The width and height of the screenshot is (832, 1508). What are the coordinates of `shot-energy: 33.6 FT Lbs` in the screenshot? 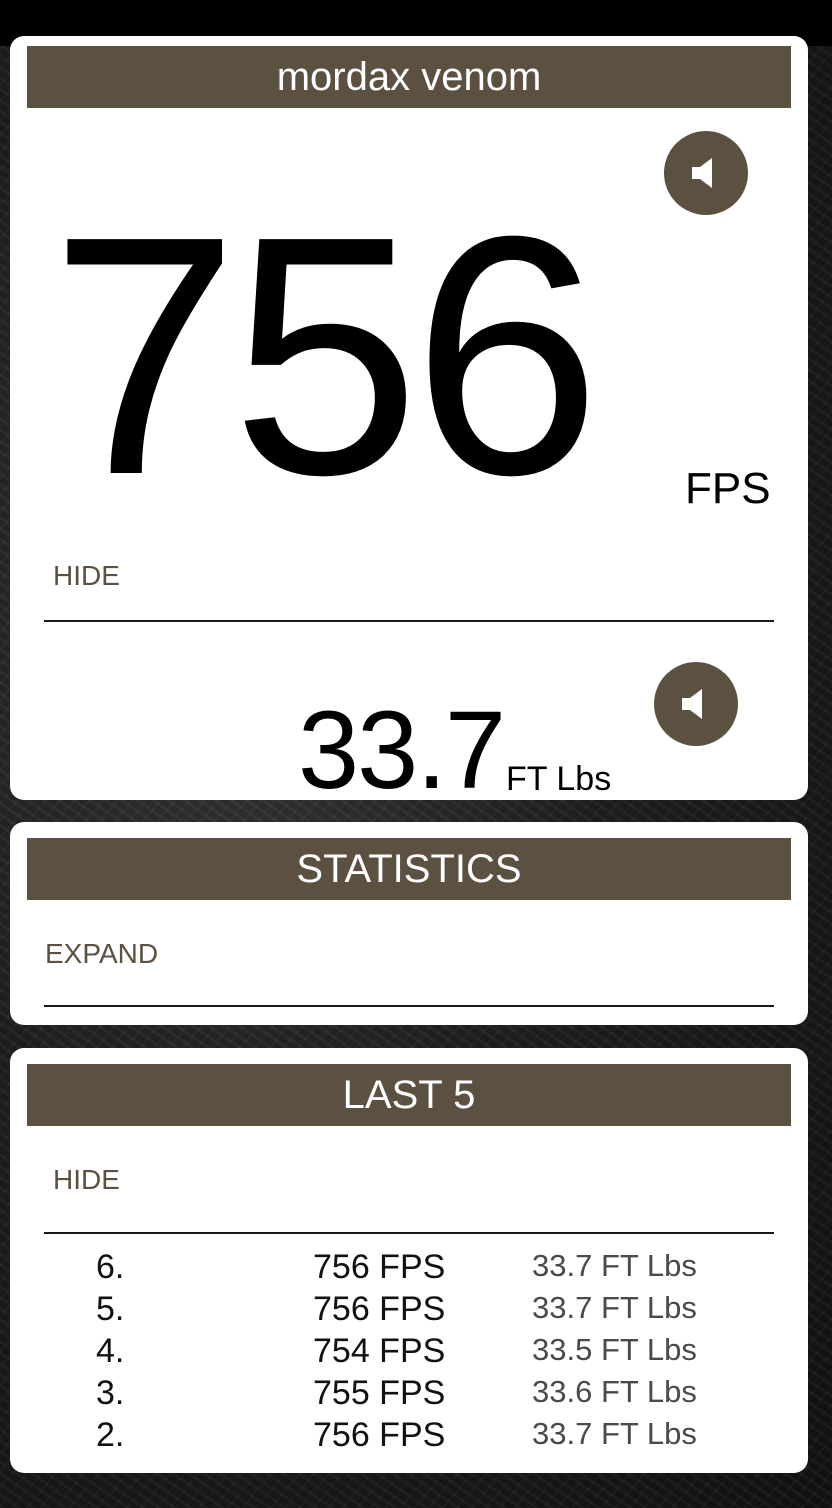 It's located at (614, 1391).